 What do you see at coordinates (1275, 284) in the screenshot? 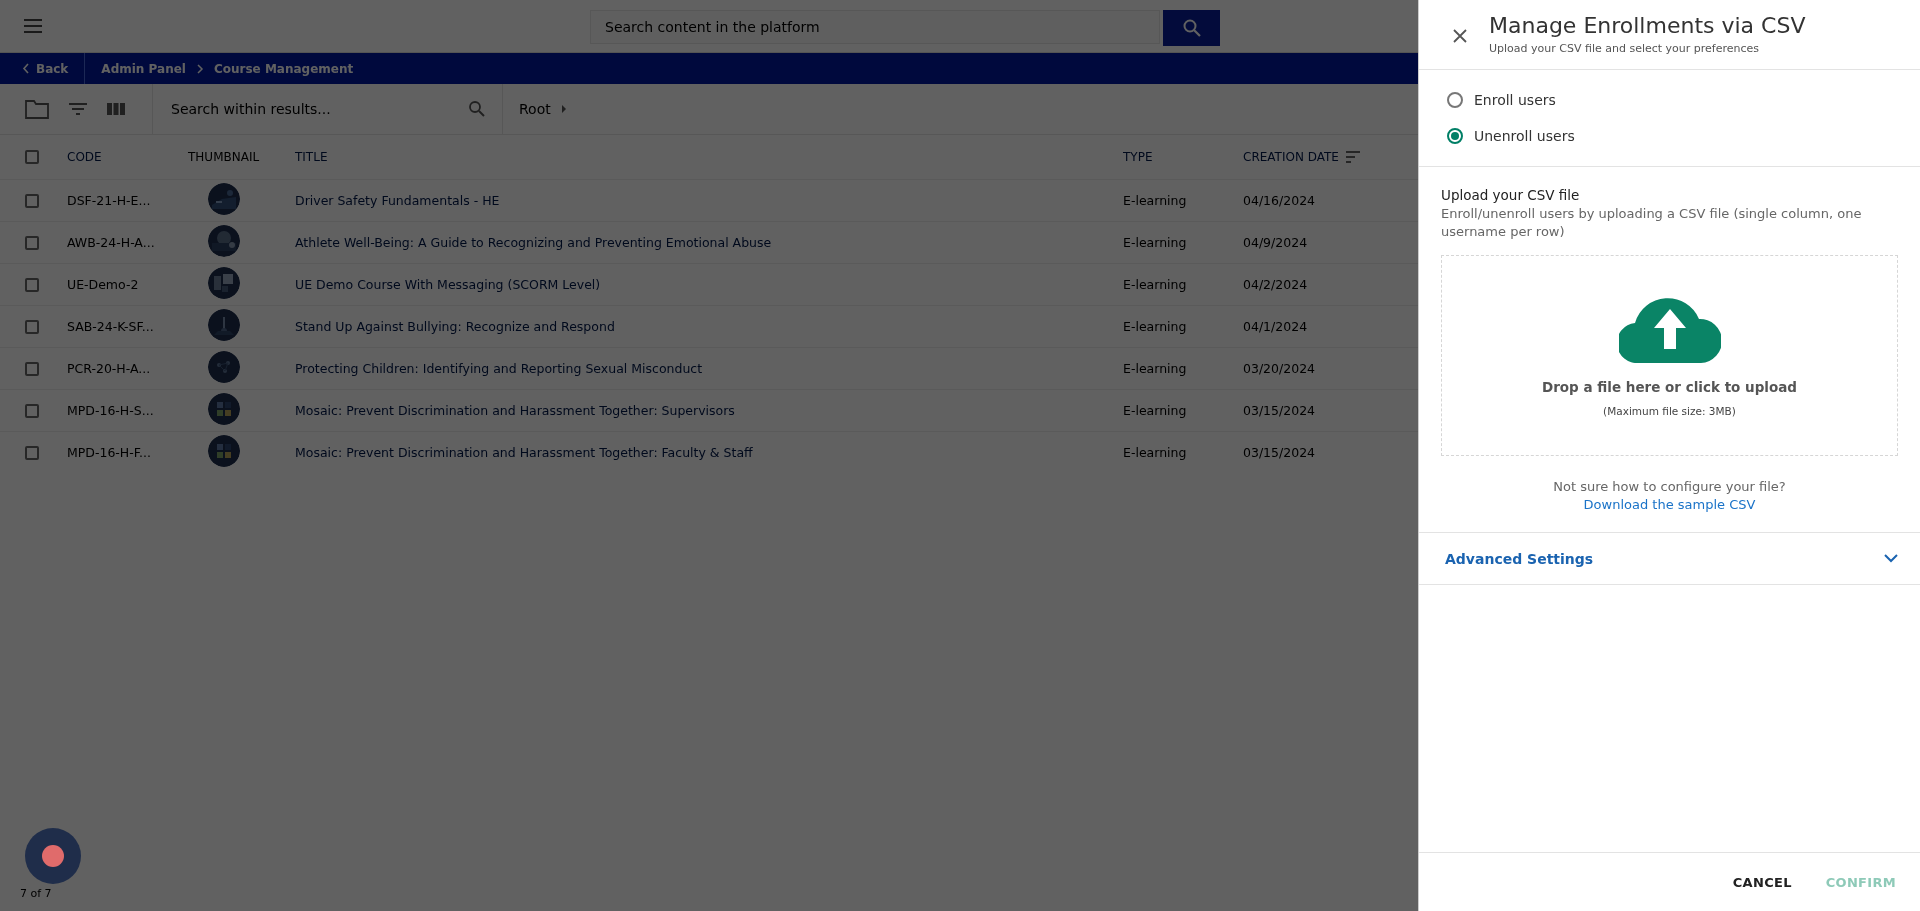
I see `table-cell: 04/2/2024` at bounding box center [1275, 284].